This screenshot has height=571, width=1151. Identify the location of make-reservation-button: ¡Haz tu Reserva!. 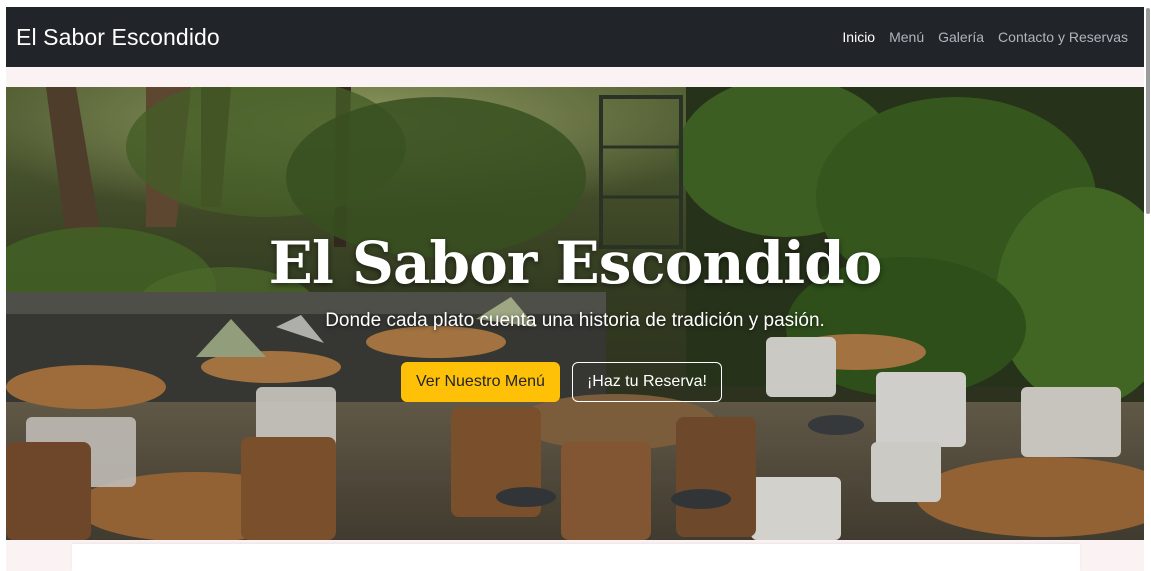
(646, 382).